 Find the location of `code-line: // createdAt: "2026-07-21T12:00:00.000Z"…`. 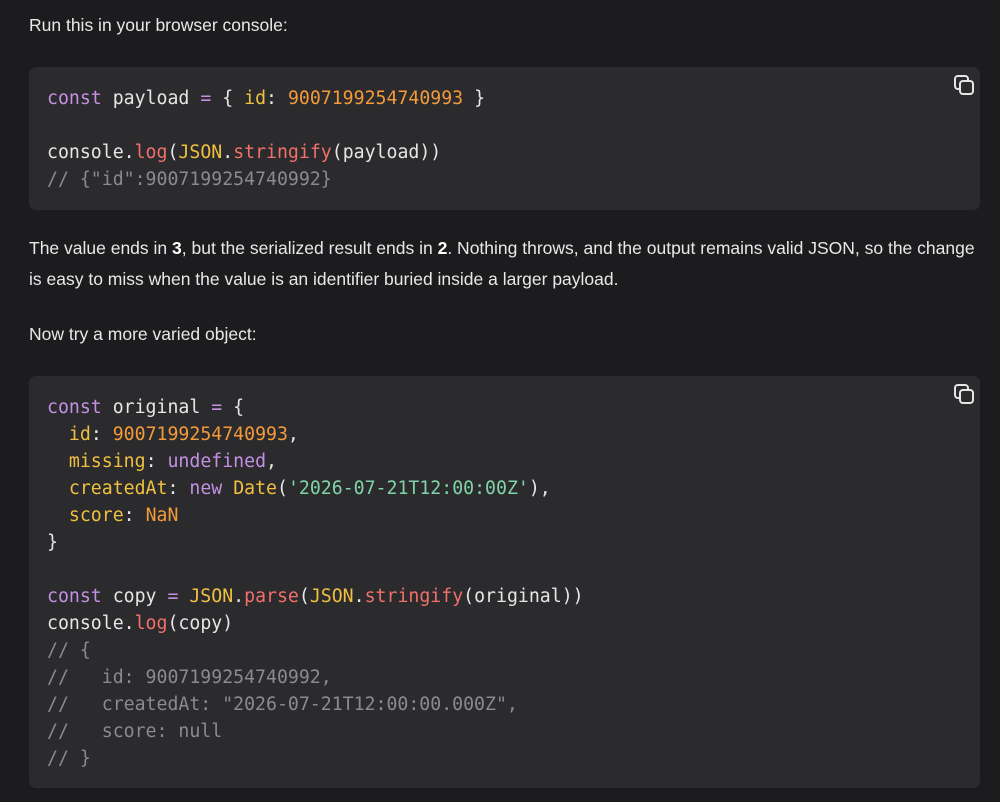

code-line: // createdAt: "2026-07-21T12:00:00.000Z"… is located at coordinates (315, 704).